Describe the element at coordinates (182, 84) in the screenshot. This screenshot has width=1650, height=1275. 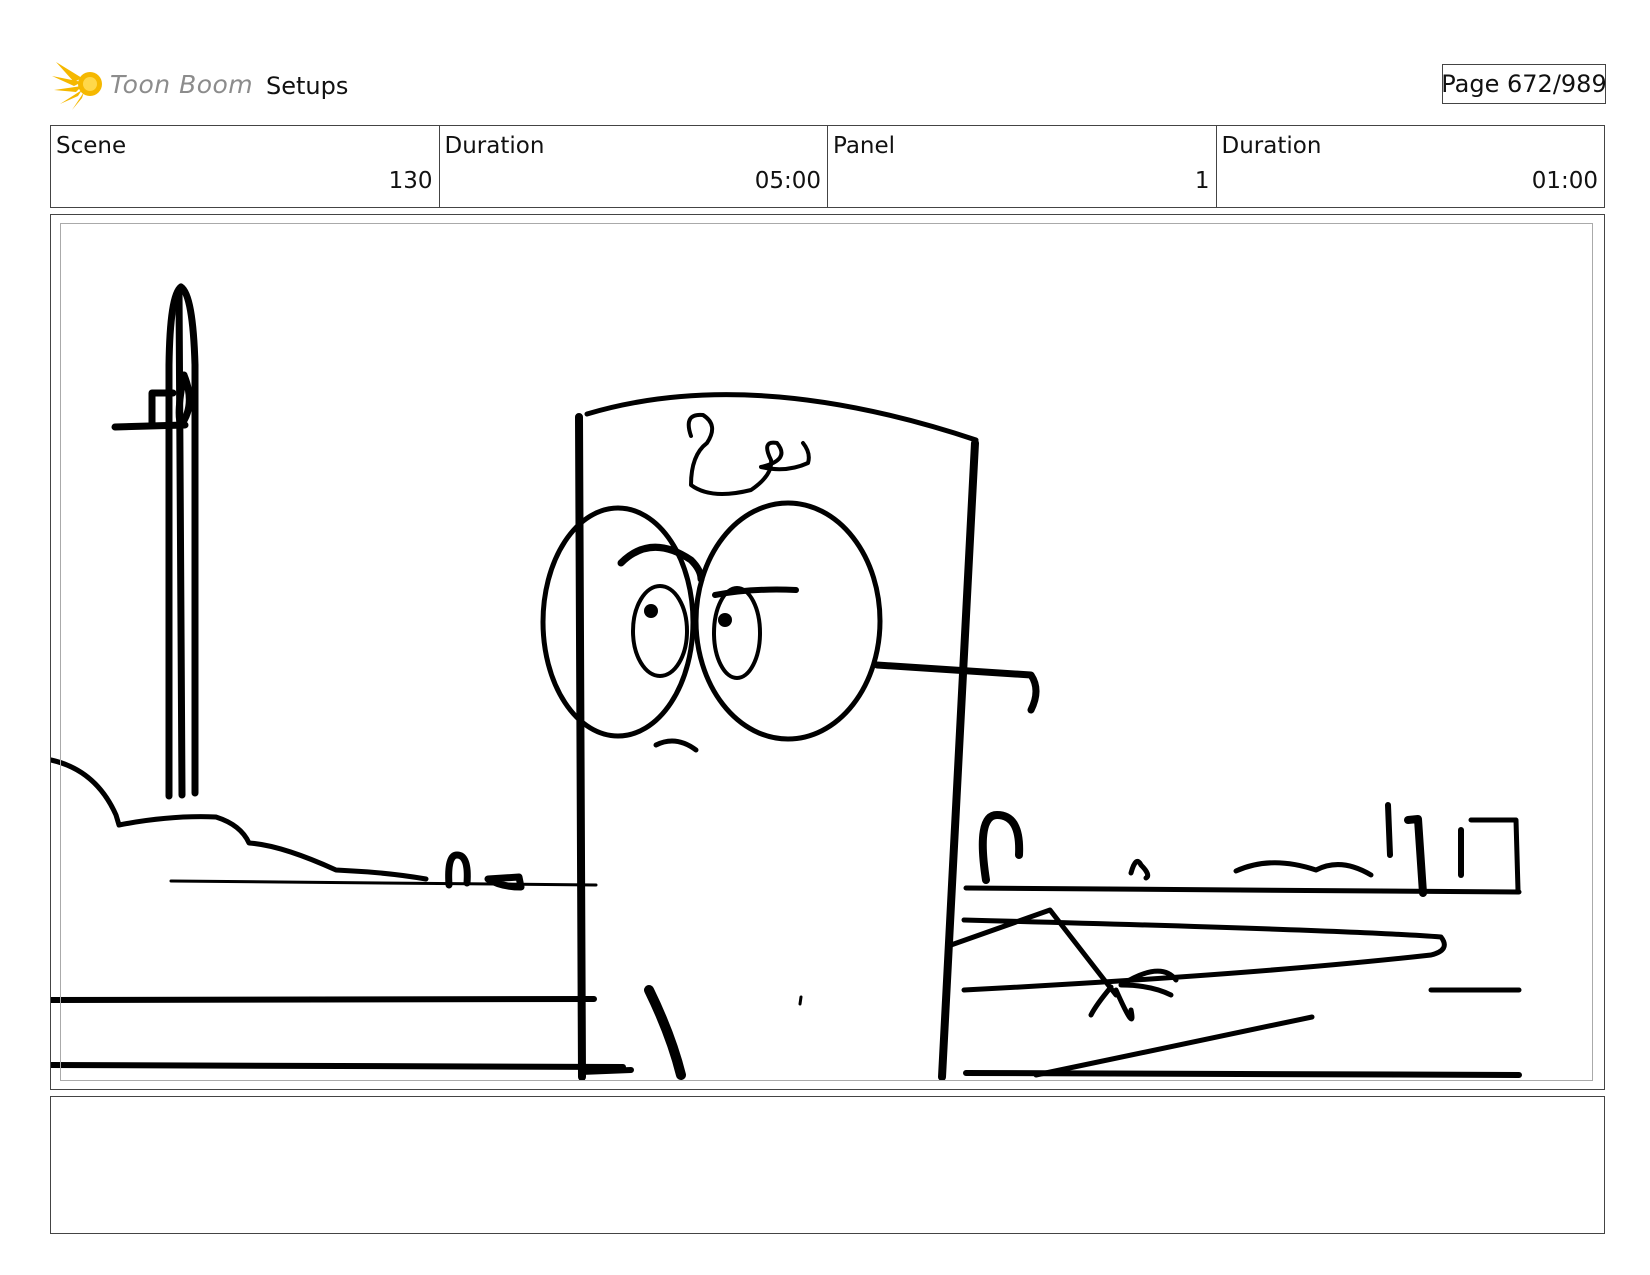
I see `logo-text: Toon Boom` at that location.